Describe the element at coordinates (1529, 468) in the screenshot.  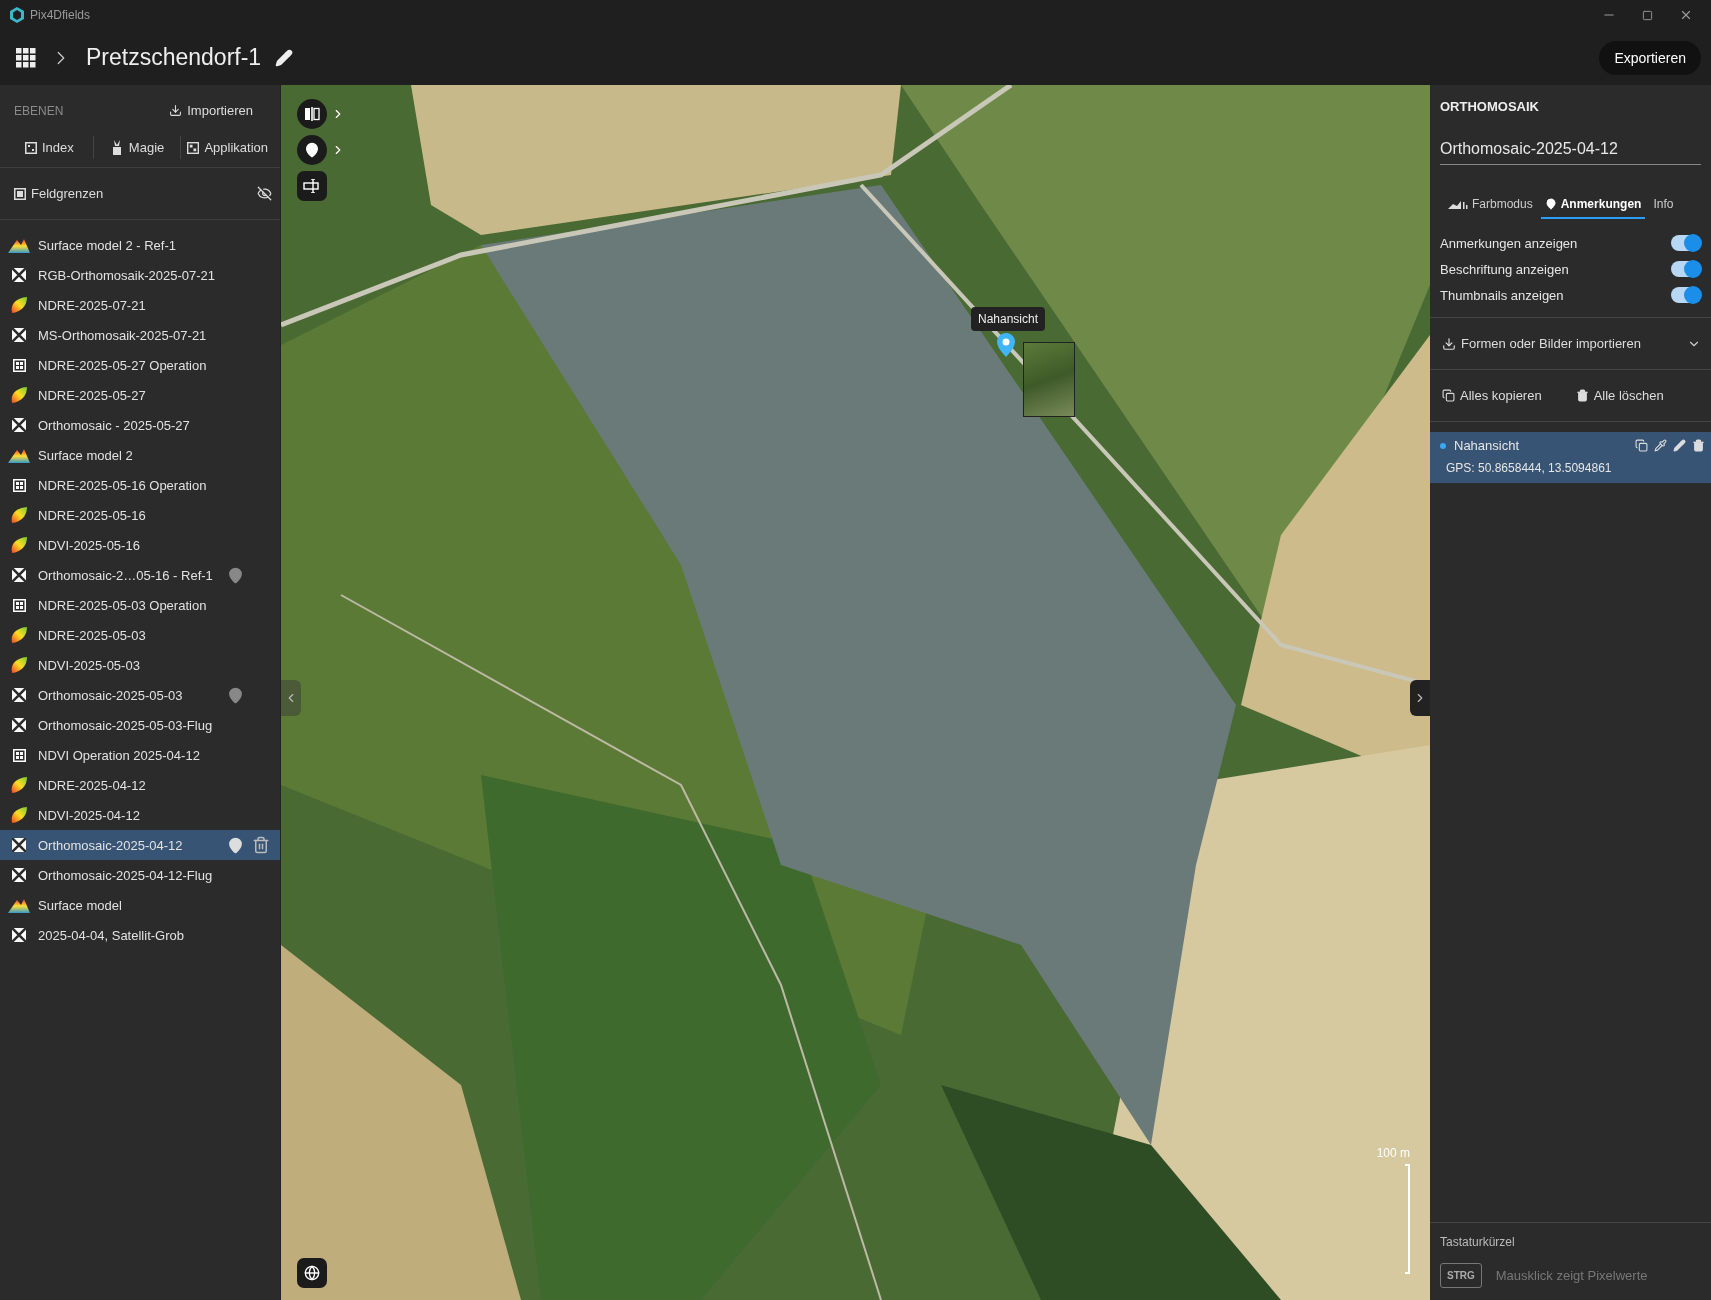
I see `gps-coordinates: GPS: 50.8658444, 13.5094861` at that location.